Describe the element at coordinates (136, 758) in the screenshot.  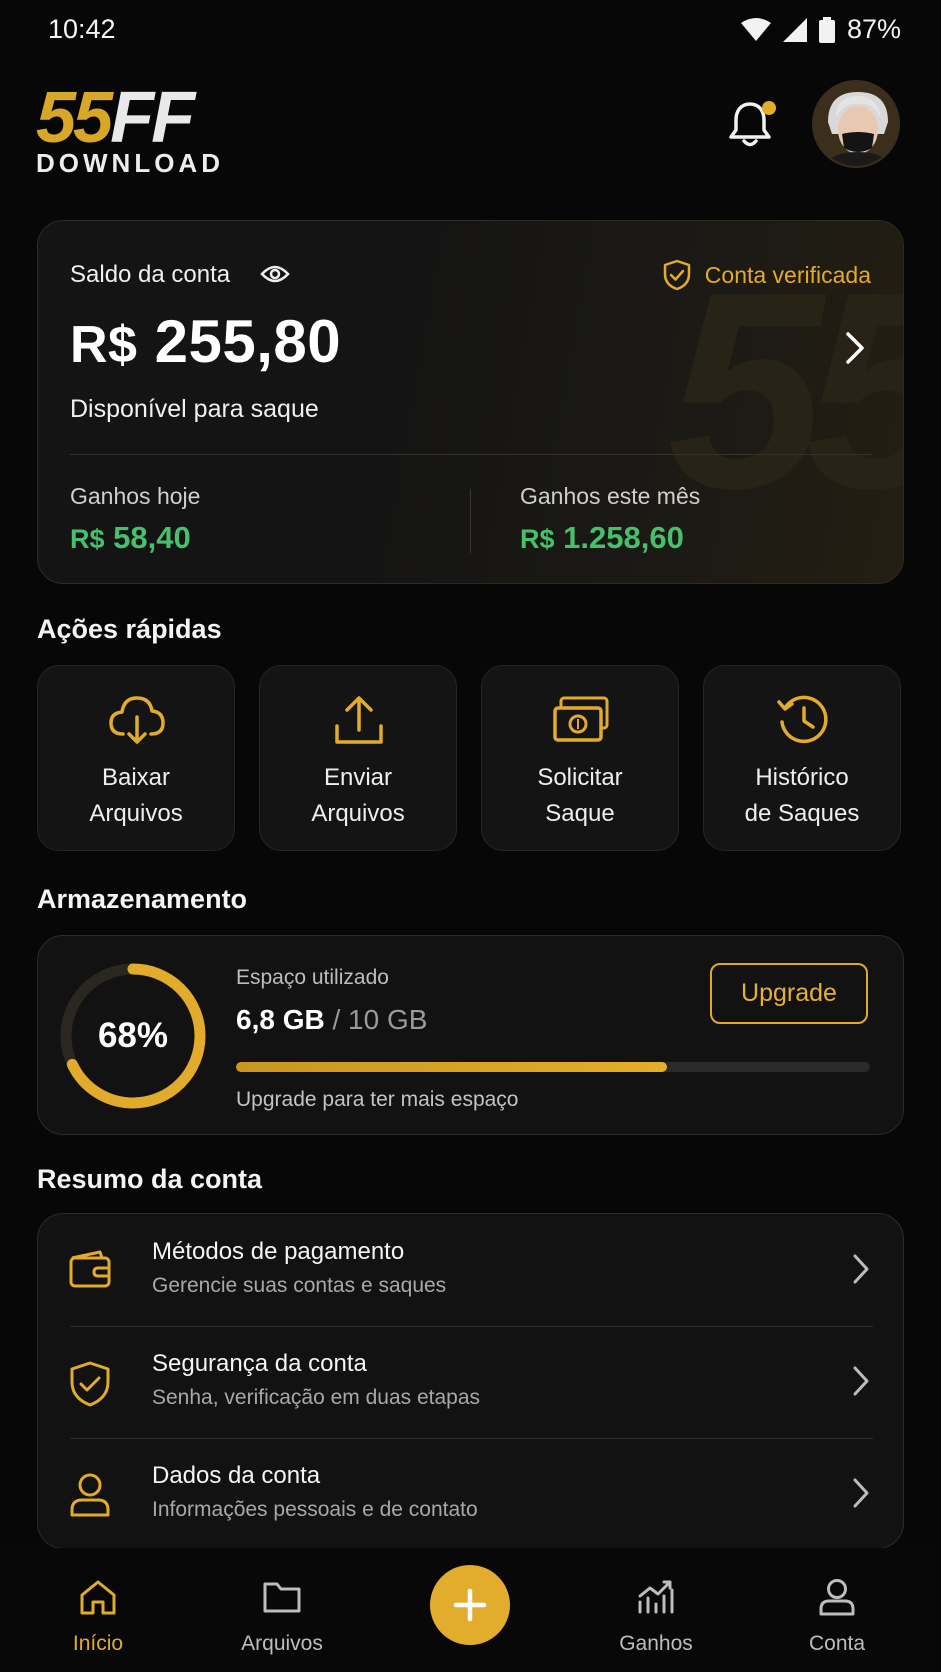
I see `download-files-button: Baixar Arquivos` at that location.